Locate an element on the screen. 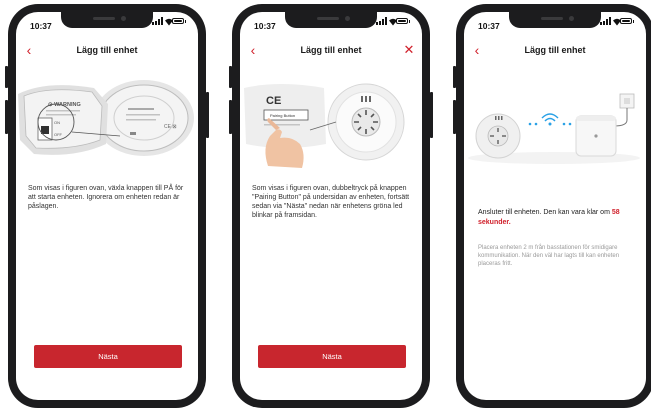 The height and width of the screenshot is (411, 651). nav-bar: ‹ Lägg till enhet ✕ is located at coordinates (331, 51).